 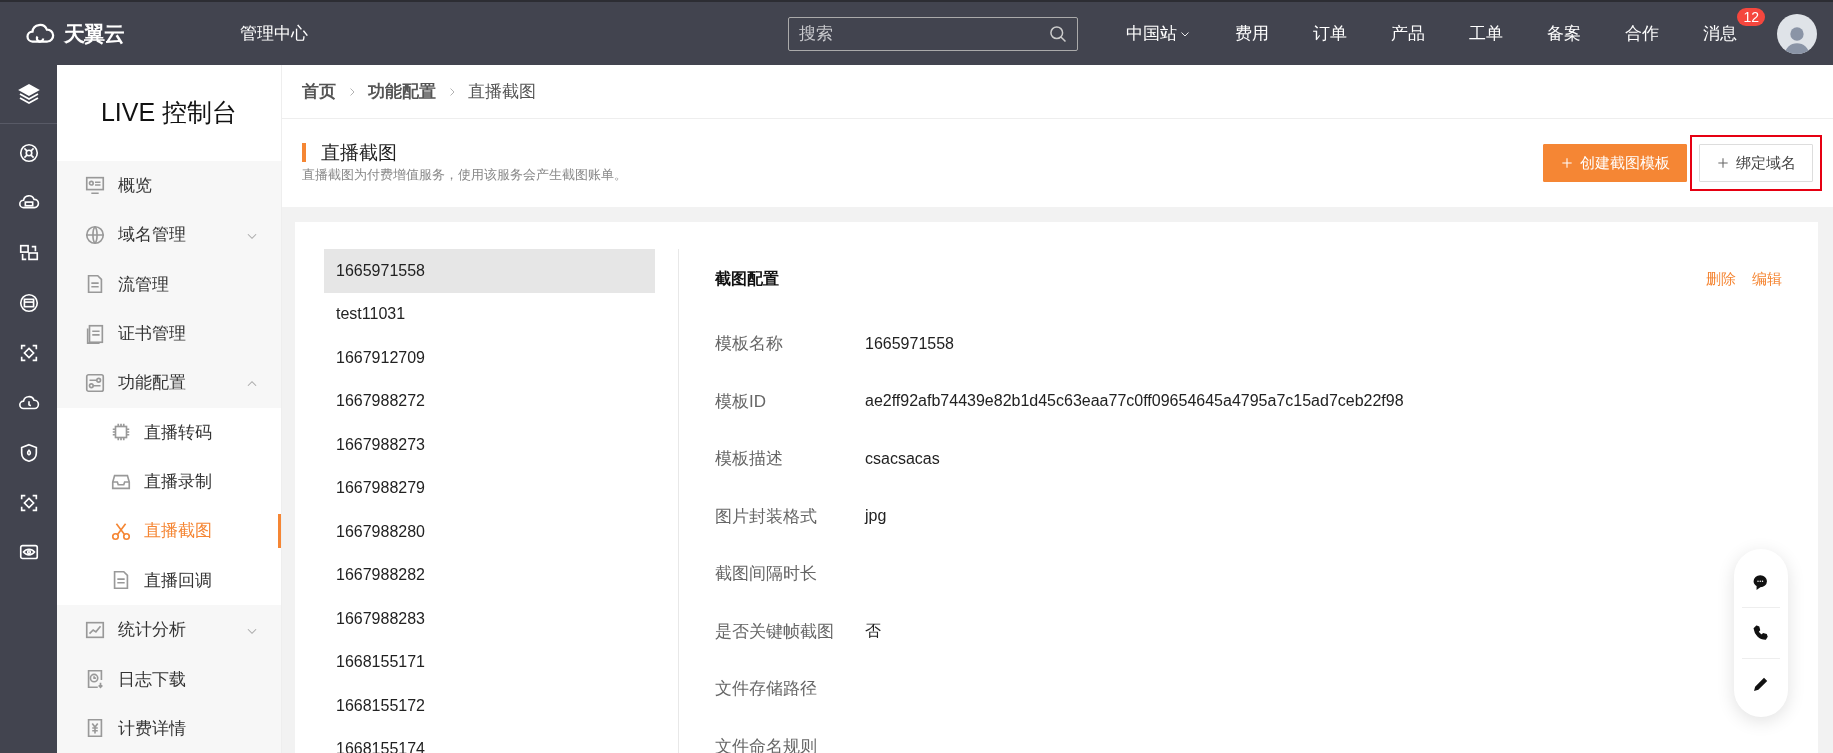 What do you see at coordinates (873, 630) in the screenshot?
I see `field-value: 否` at bounding box center [873, 630].